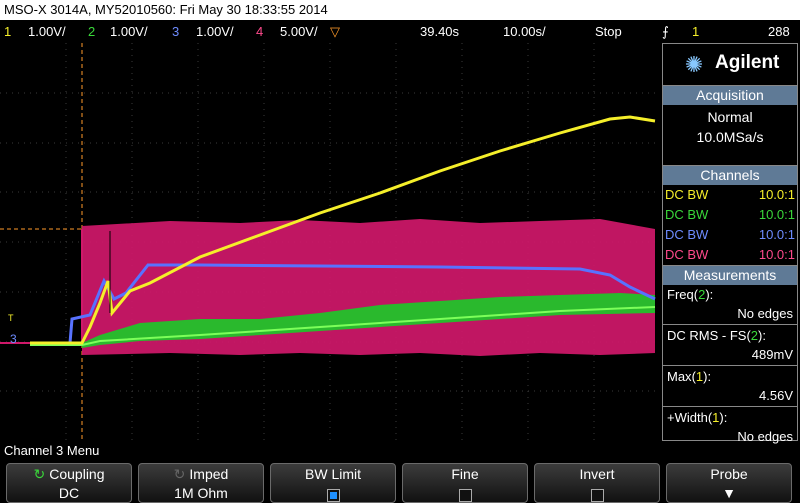 This screenshot has width=800, height=503. I want to click on fine-label: Fine, so click(465, 474).